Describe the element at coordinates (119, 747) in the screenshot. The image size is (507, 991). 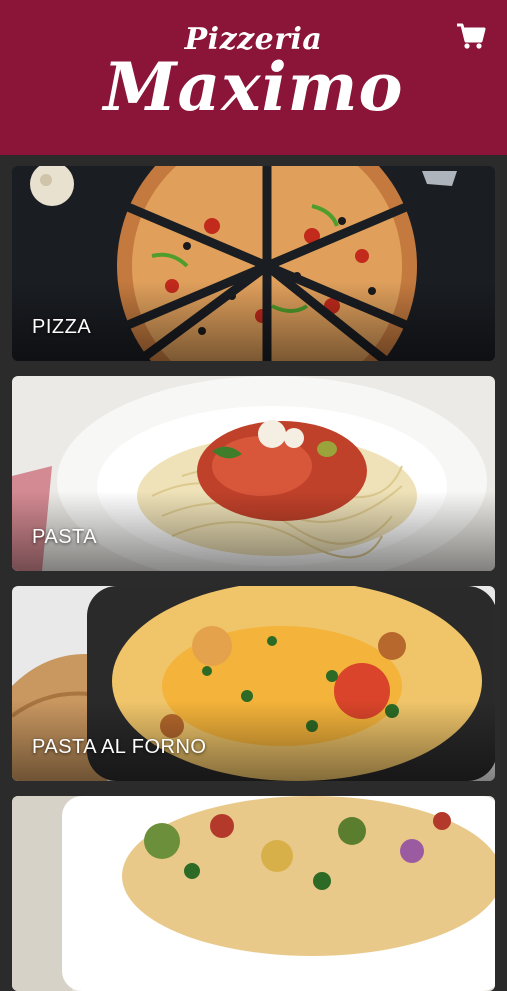
I see `category-label: PASTA AL FORNO` at that location.